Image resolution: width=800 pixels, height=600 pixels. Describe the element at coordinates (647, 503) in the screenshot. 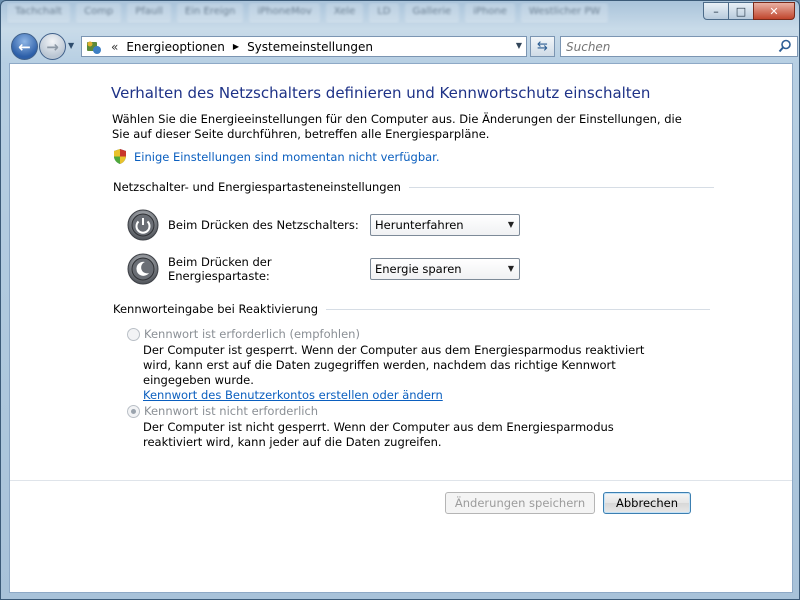

I see `cancel-button: Abbrechen` at that location.